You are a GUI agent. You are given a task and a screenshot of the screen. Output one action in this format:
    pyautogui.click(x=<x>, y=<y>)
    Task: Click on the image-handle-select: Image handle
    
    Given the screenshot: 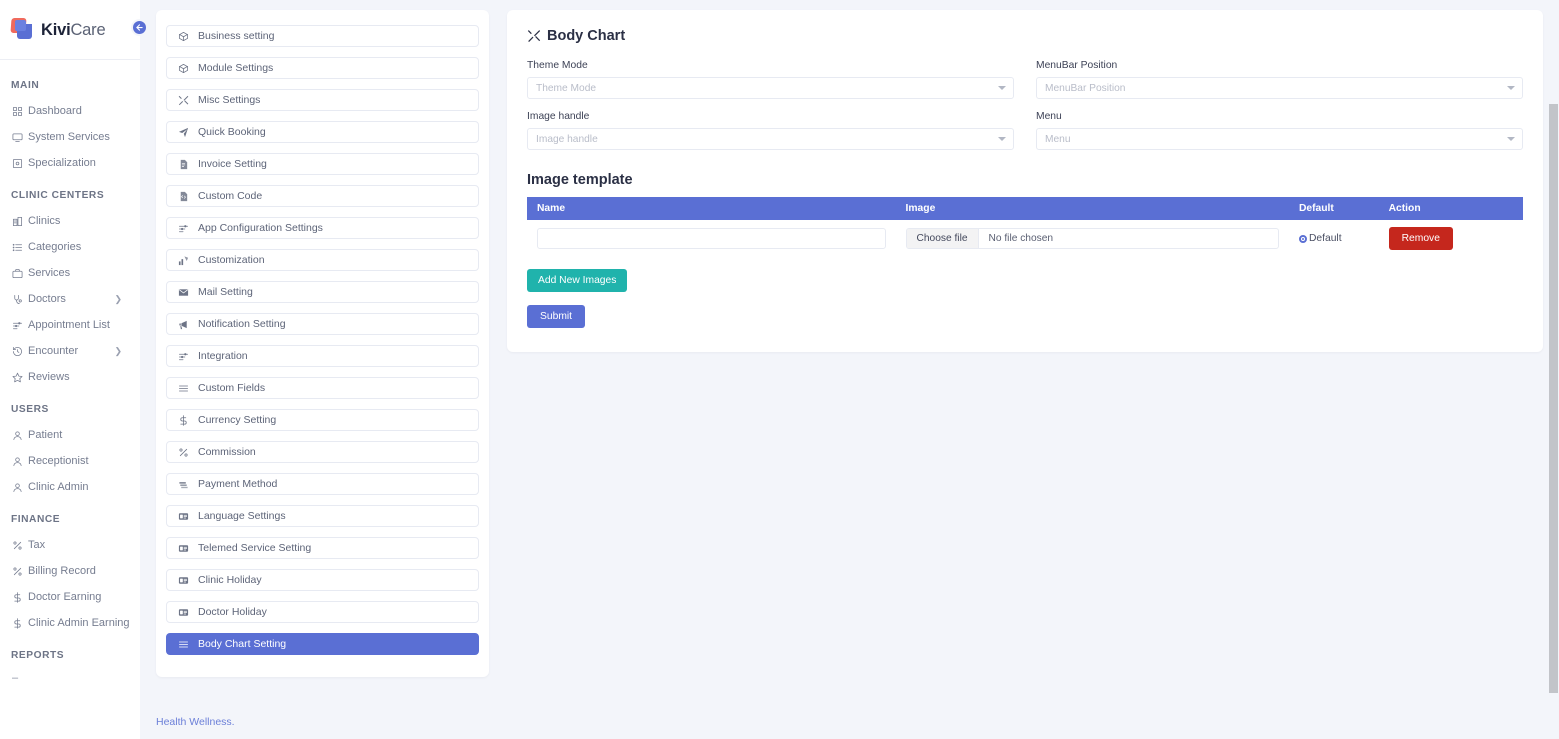 What is the action you would take?
    pyautogui.click(x=770, y=139)
    